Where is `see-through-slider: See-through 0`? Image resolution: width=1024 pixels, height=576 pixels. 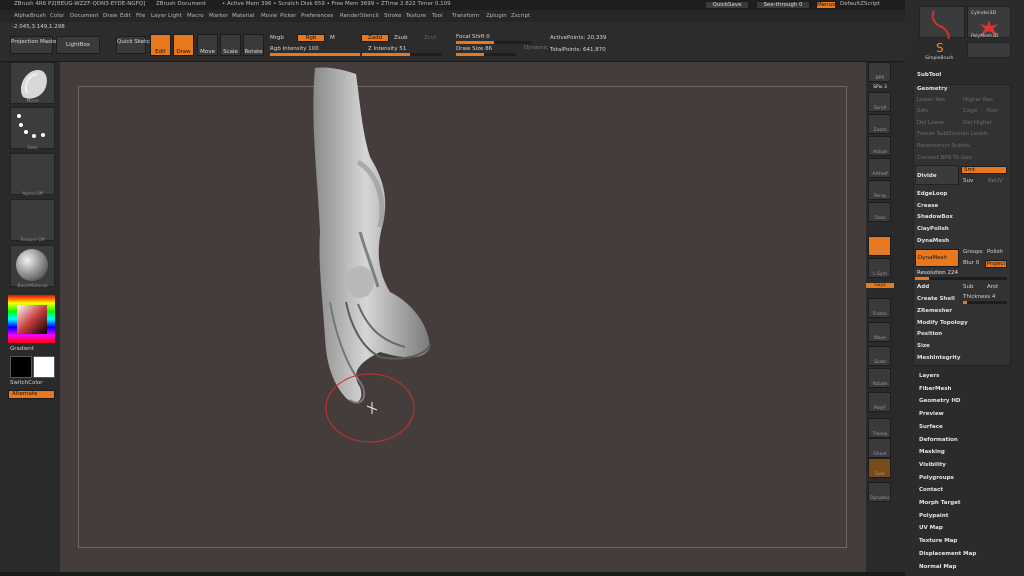 see-through-slider: See-through 0 is located at coordinates (783, 5).